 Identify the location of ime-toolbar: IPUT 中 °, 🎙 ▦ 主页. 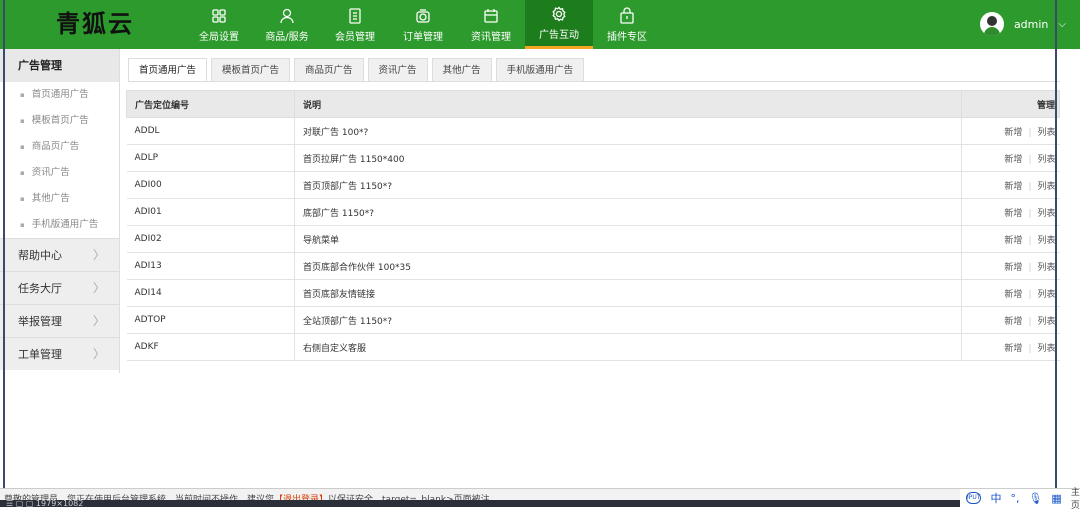
(1020, 499).